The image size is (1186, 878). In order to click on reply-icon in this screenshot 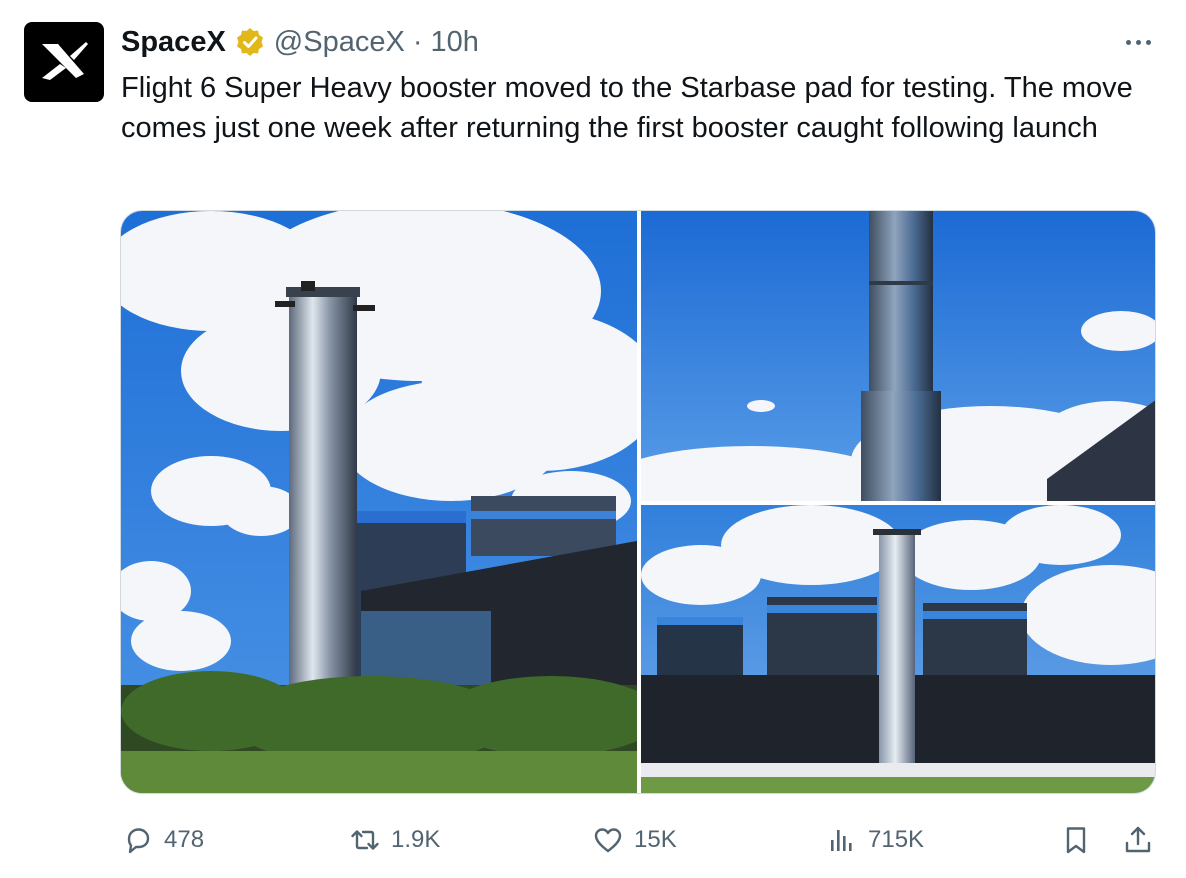, I will do `click(138, 841)`.